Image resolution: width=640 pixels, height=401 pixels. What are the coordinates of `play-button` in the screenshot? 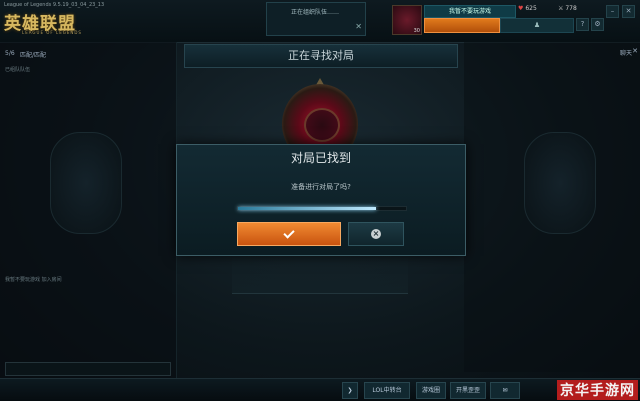 It's located at (462, 25).